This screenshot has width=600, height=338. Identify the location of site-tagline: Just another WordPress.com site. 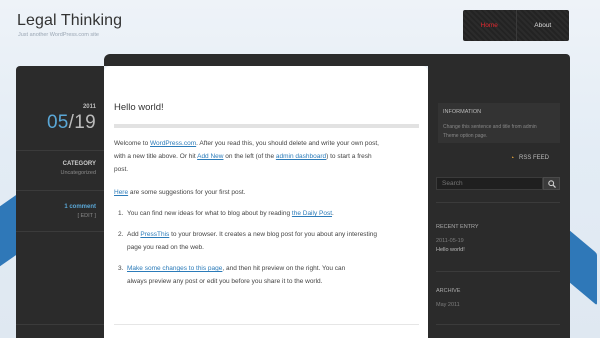
(58, 35).